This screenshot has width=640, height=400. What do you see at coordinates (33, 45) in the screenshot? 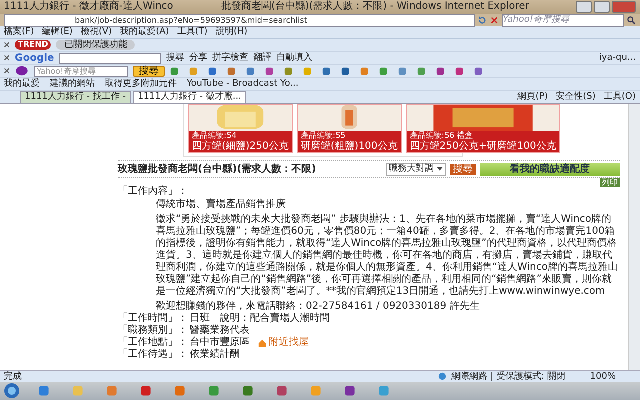
I see `trend-logo: TREND` at bounding box center [33, 45].